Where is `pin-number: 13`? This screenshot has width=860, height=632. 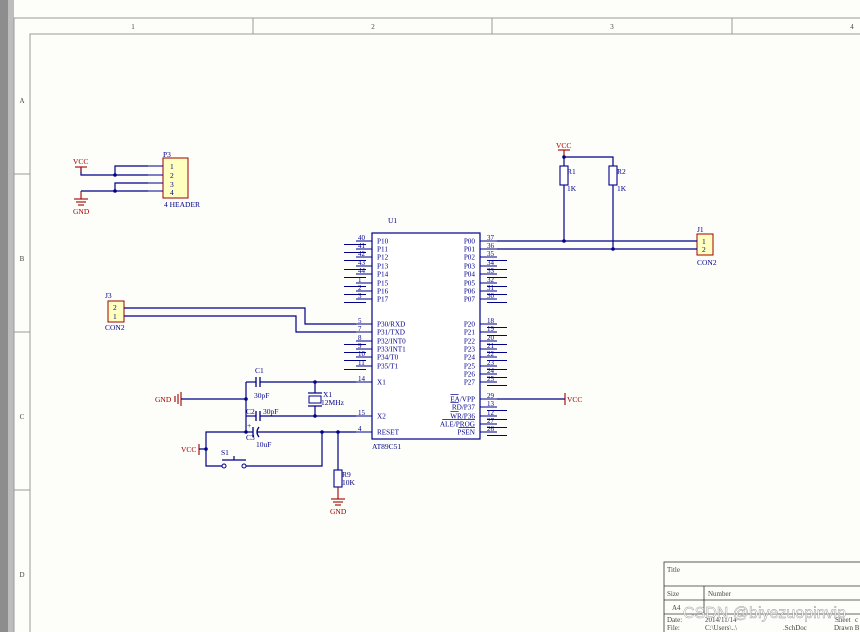
pin-number: 13 is located at coordinates (491, 404).